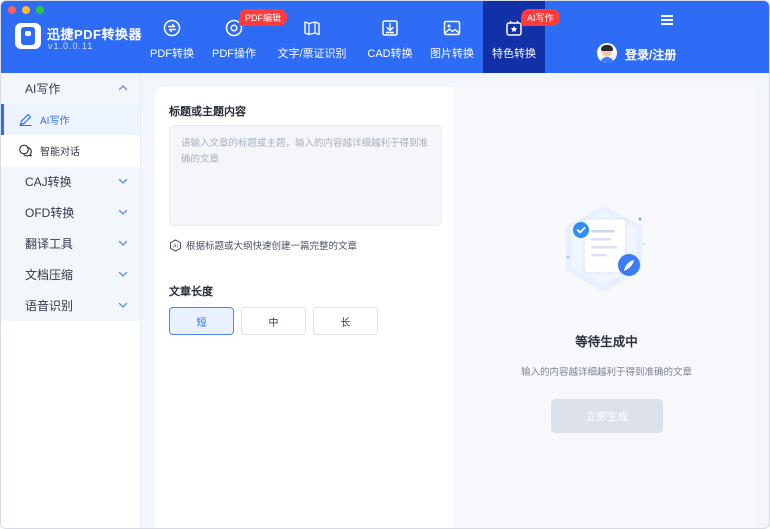  Describe the element at coordinates (40, 10) in the screenshot. I see `maximize-window-button` at that location.